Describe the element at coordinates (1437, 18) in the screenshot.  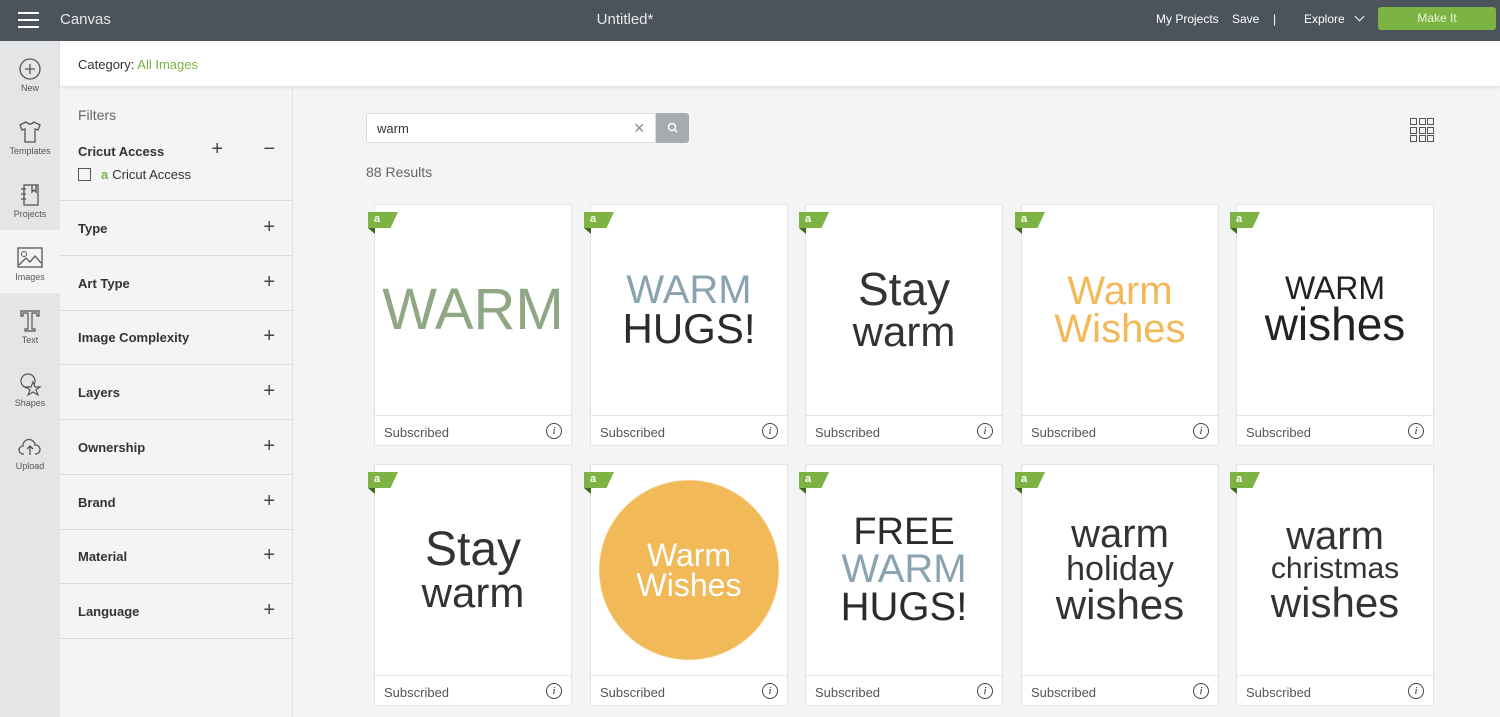
I see `make-it-button: Make It` at that location.